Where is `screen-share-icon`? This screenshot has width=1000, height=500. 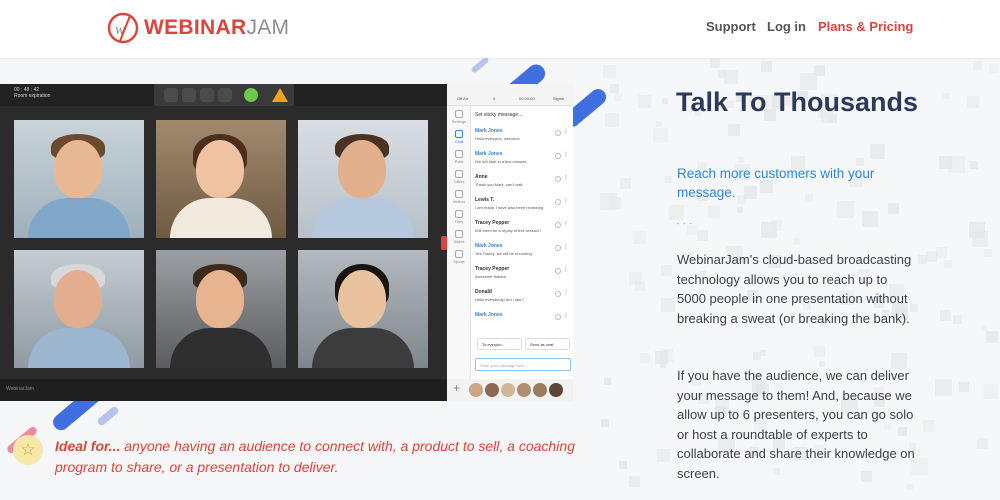 screen-share-icon is located at coordinates (207, 95).